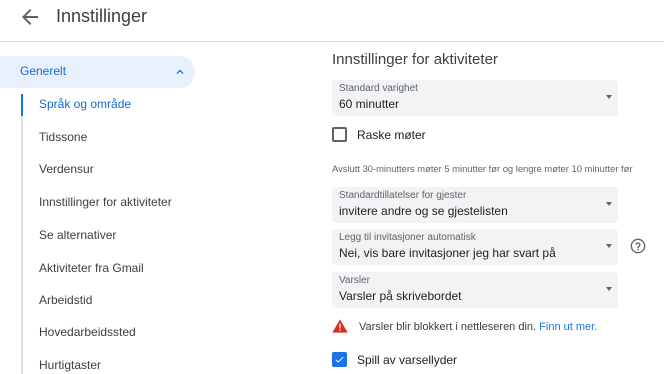 The width and height of the screenshot is (664, 374). What do you see at coordinates (339, 134) in the screenshot?
I see `quick-meetings-checkbox` at bounding box center [339, 134].